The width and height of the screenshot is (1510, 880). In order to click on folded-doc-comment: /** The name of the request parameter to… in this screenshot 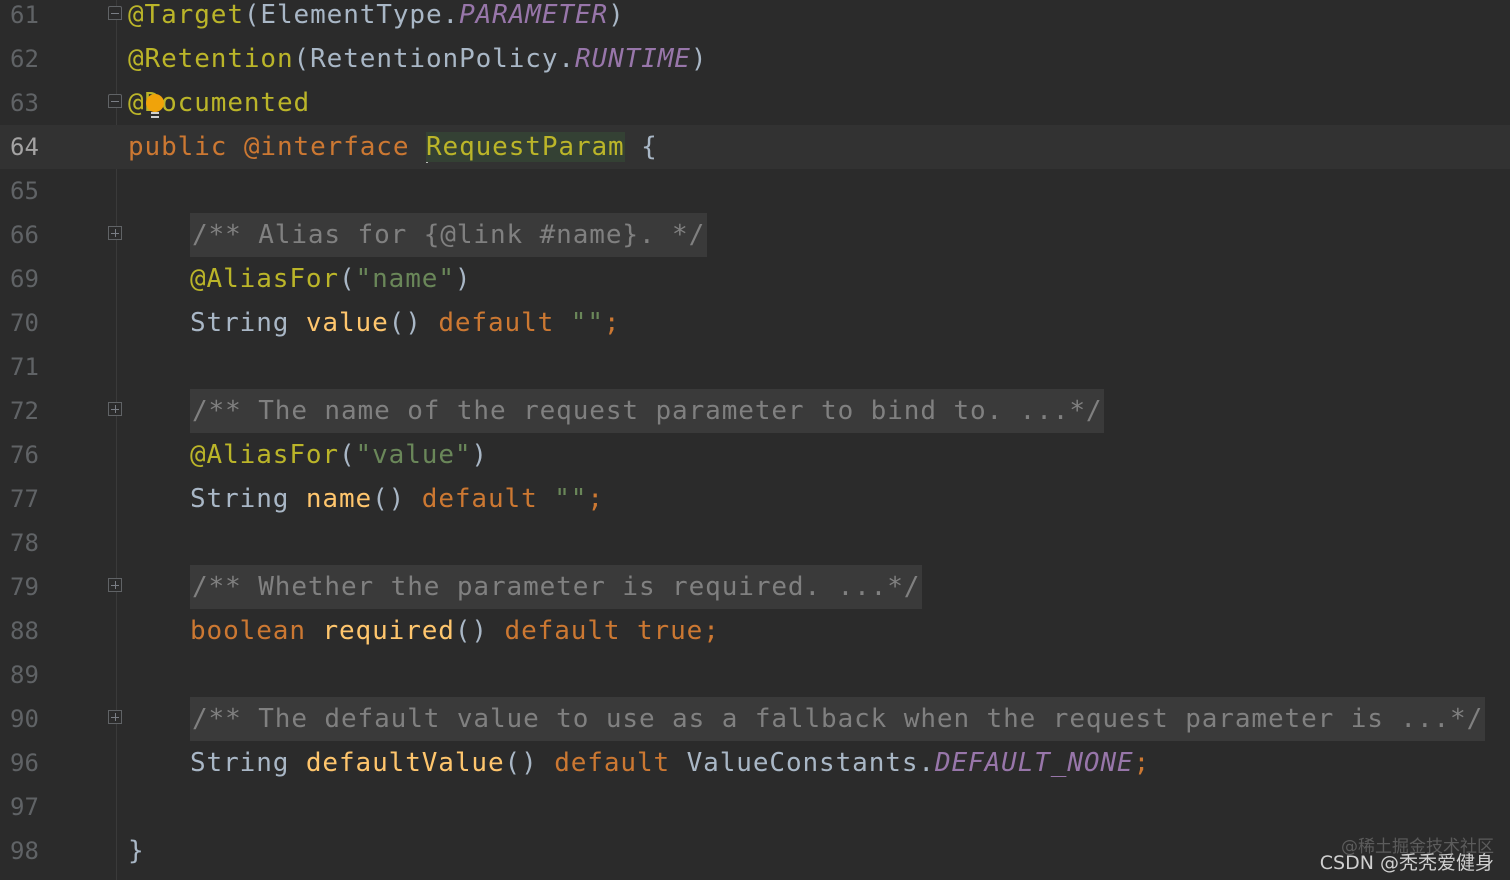, I will do `click(647, 411)`.